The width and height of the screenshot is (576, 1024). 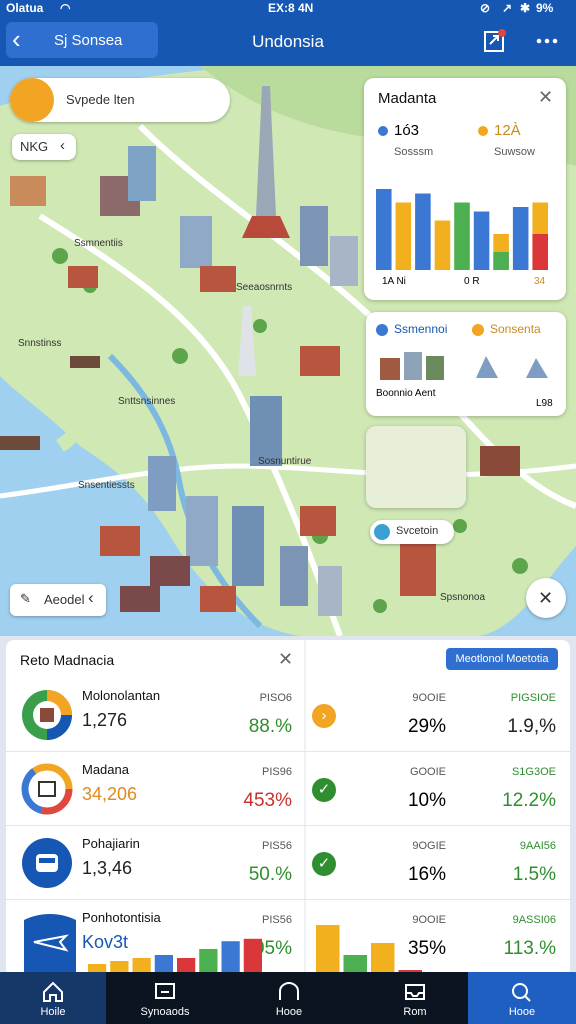 What do you see at coordinates (106, 485) in the screenshot?
I see `map-label: Snsentiessts` at bounding box center [106, 485].